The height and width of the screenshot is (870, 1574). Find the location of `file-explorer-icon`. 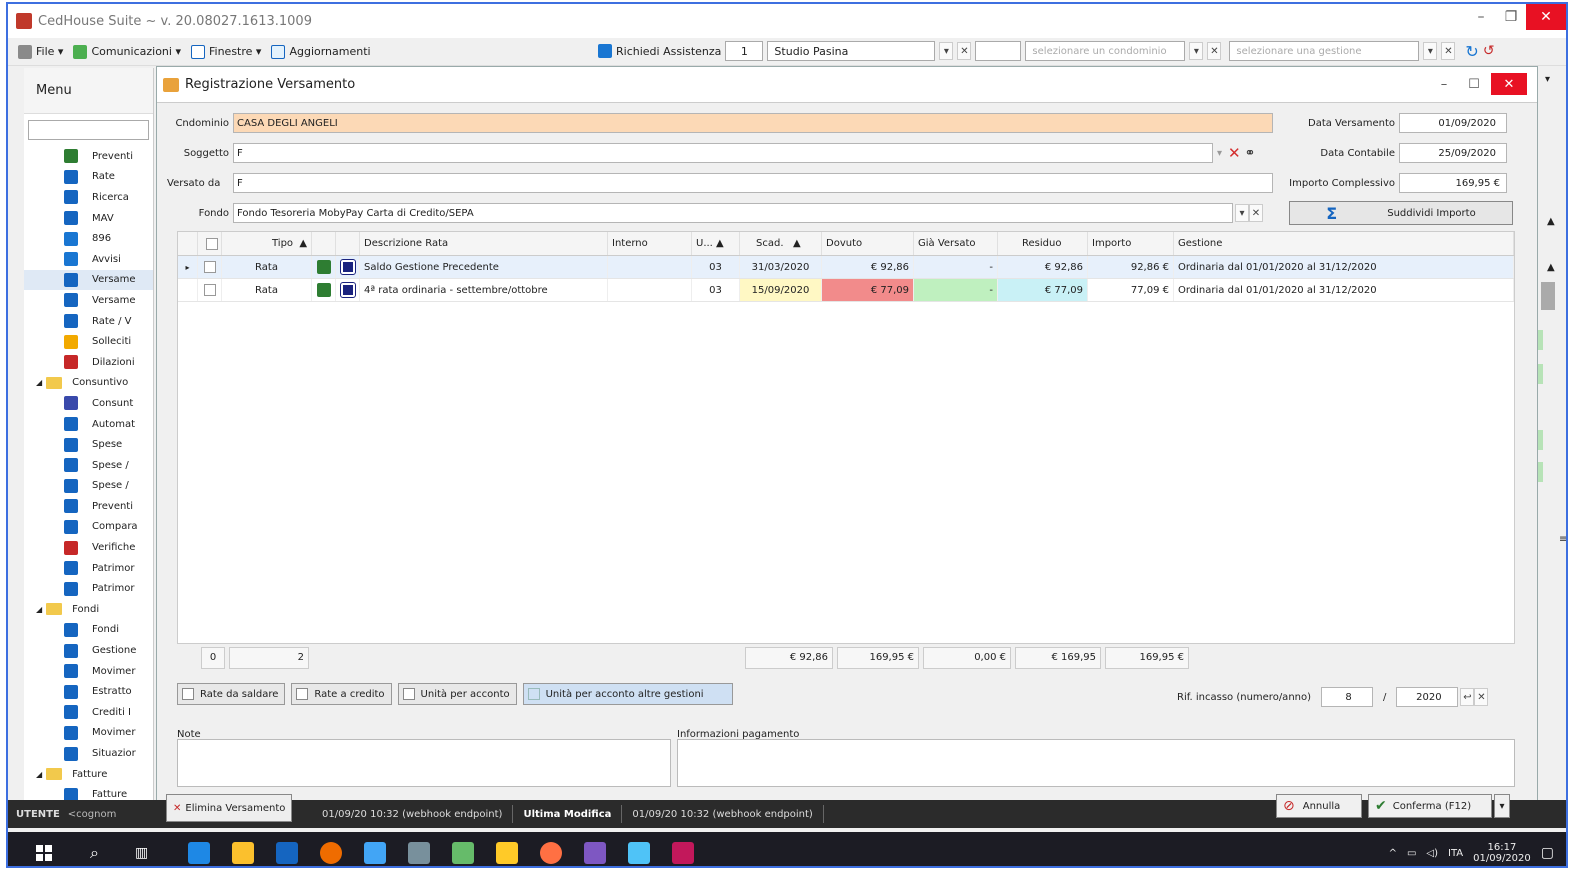

file-explorer-icon is located at coordinates (243, 853).